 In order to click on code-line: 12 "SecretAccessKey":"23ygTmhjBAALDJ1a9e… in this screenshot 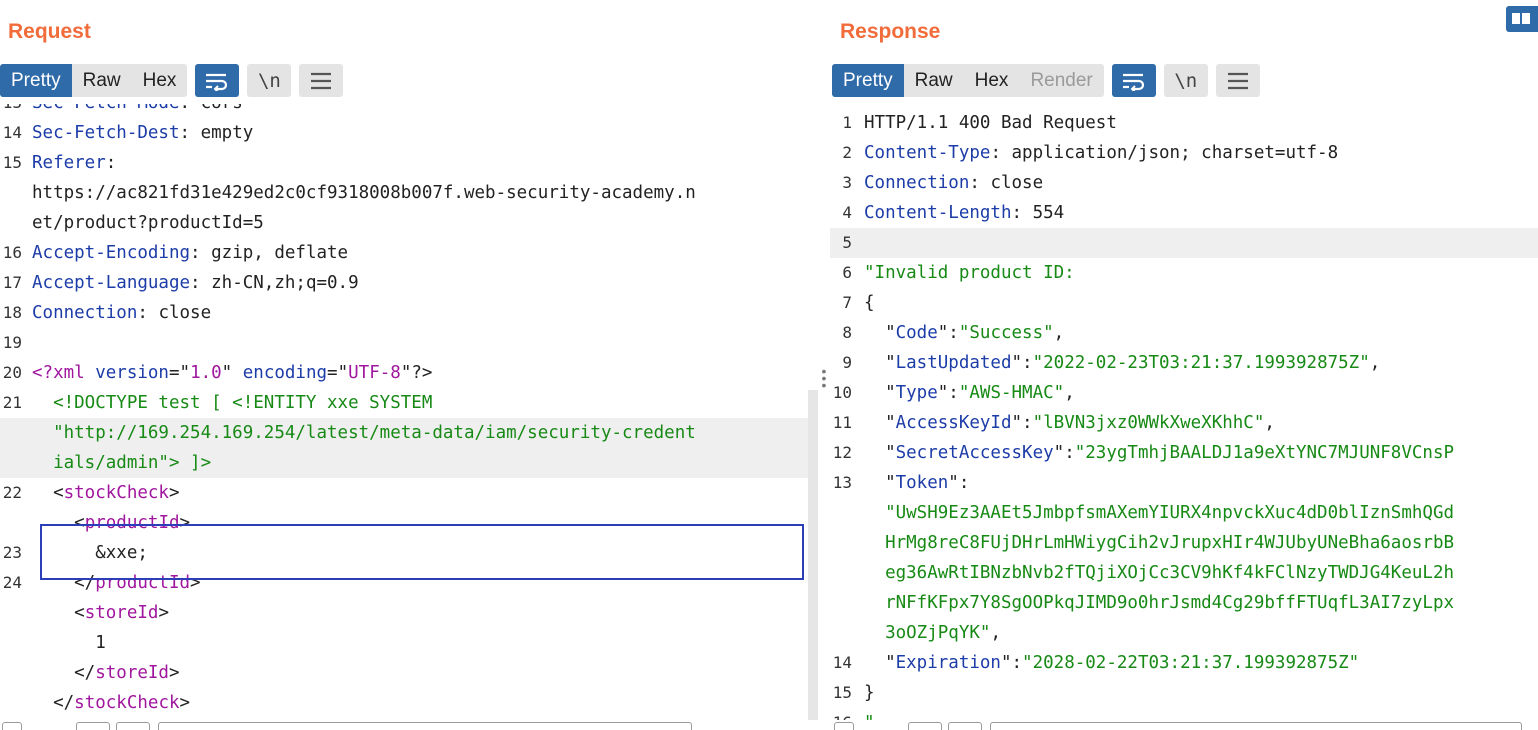, I will do `click(1184, 453)`.